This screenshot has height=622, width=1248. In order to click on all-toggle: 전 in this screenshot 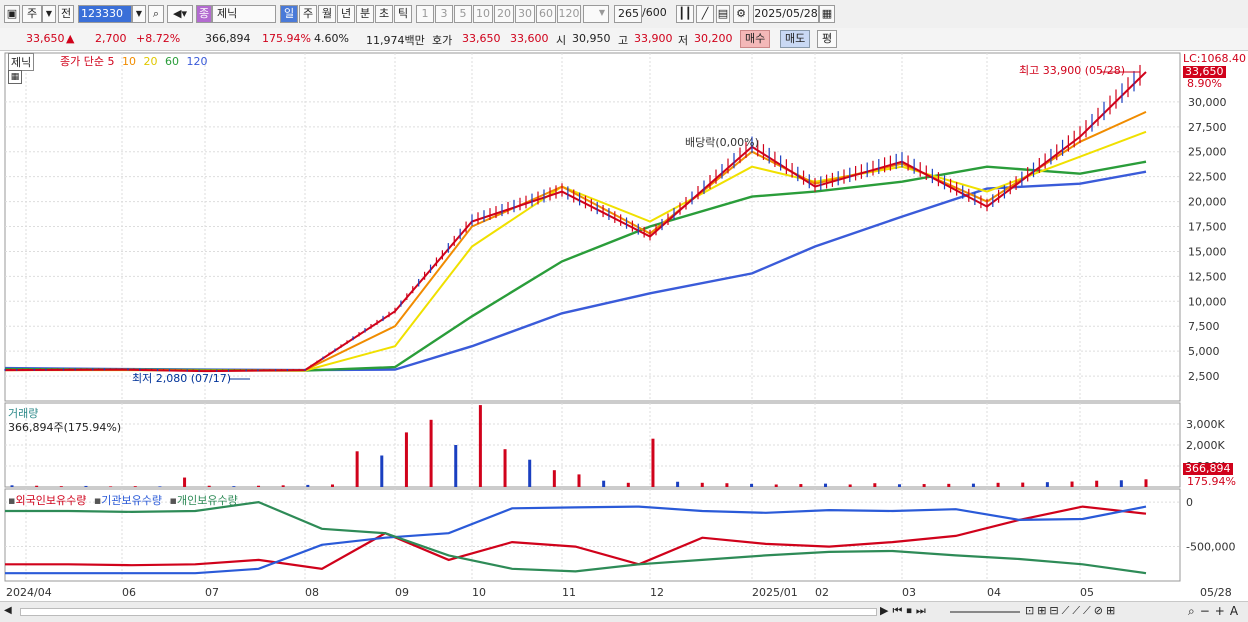, I will do `click(66, 14)`.